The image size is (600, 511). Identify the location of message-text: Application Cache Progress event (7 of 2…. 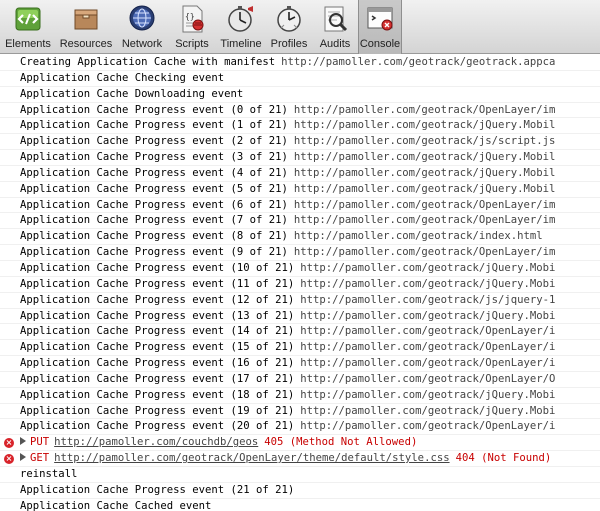
(154, 220).